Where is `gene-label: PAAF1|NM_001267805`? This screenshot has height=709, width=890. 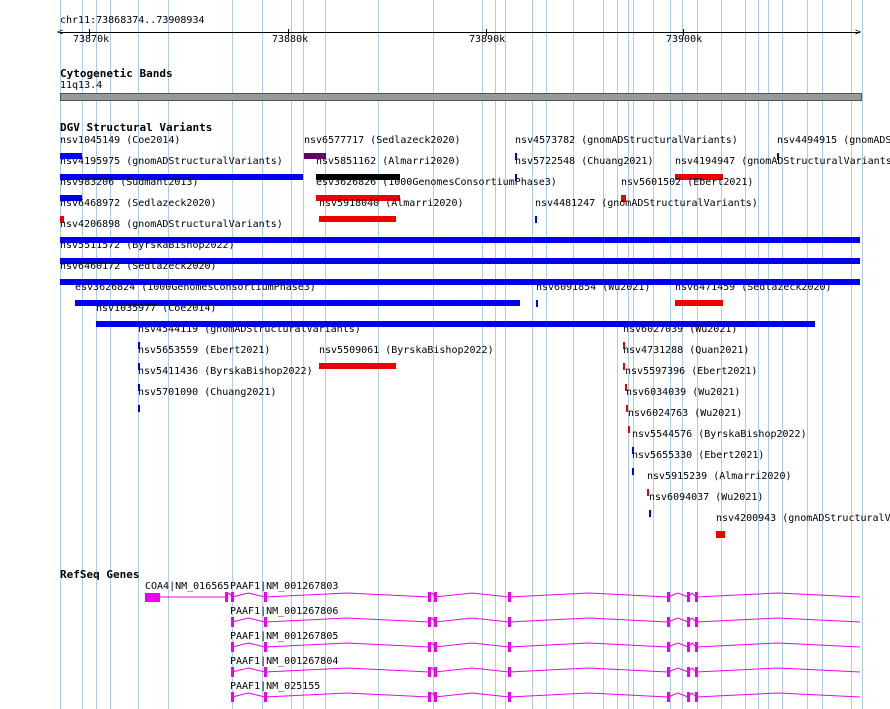
gene-label: PAAF1|NM_001267805 is located at coordinates (284, 636).